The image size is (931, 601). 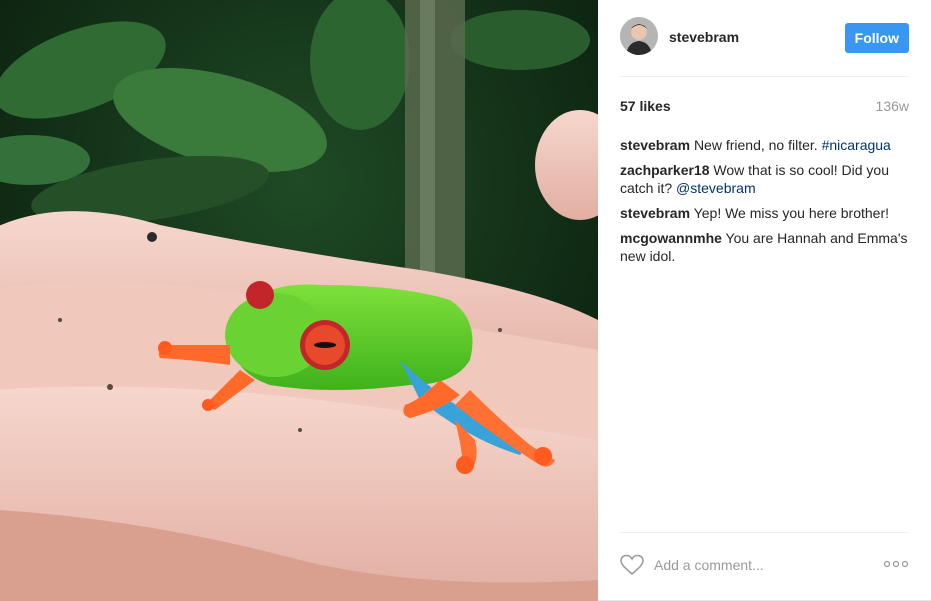 I want to click on comment-item: stevebram Yep! We miss you here brother!, so click(x=766, y=213).